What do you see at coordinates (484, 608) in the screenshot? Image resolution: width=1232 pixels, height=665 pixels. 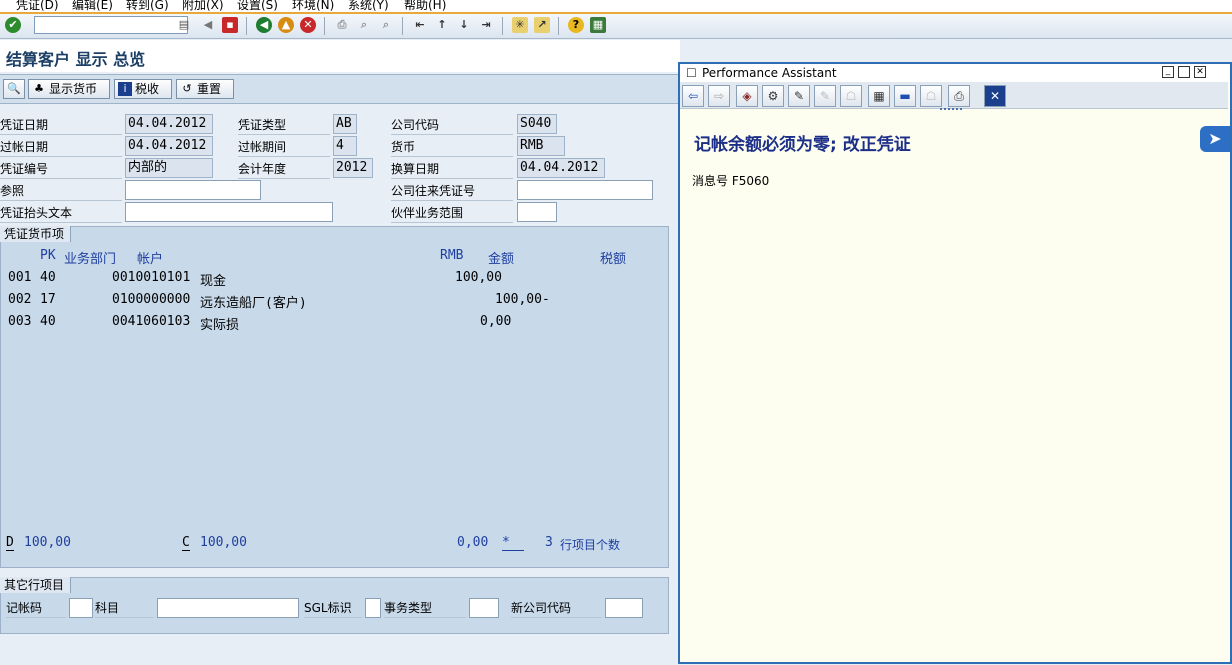 I see `transaction-type-field` at bounding box center [484, 608].